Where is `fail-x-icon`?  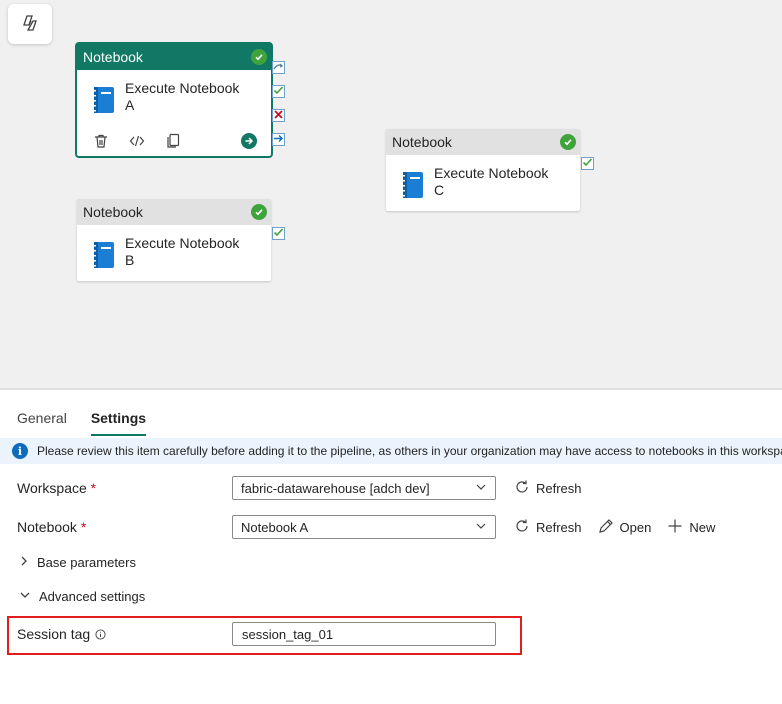
fail-x-icon is located at coordinates (278, 115).